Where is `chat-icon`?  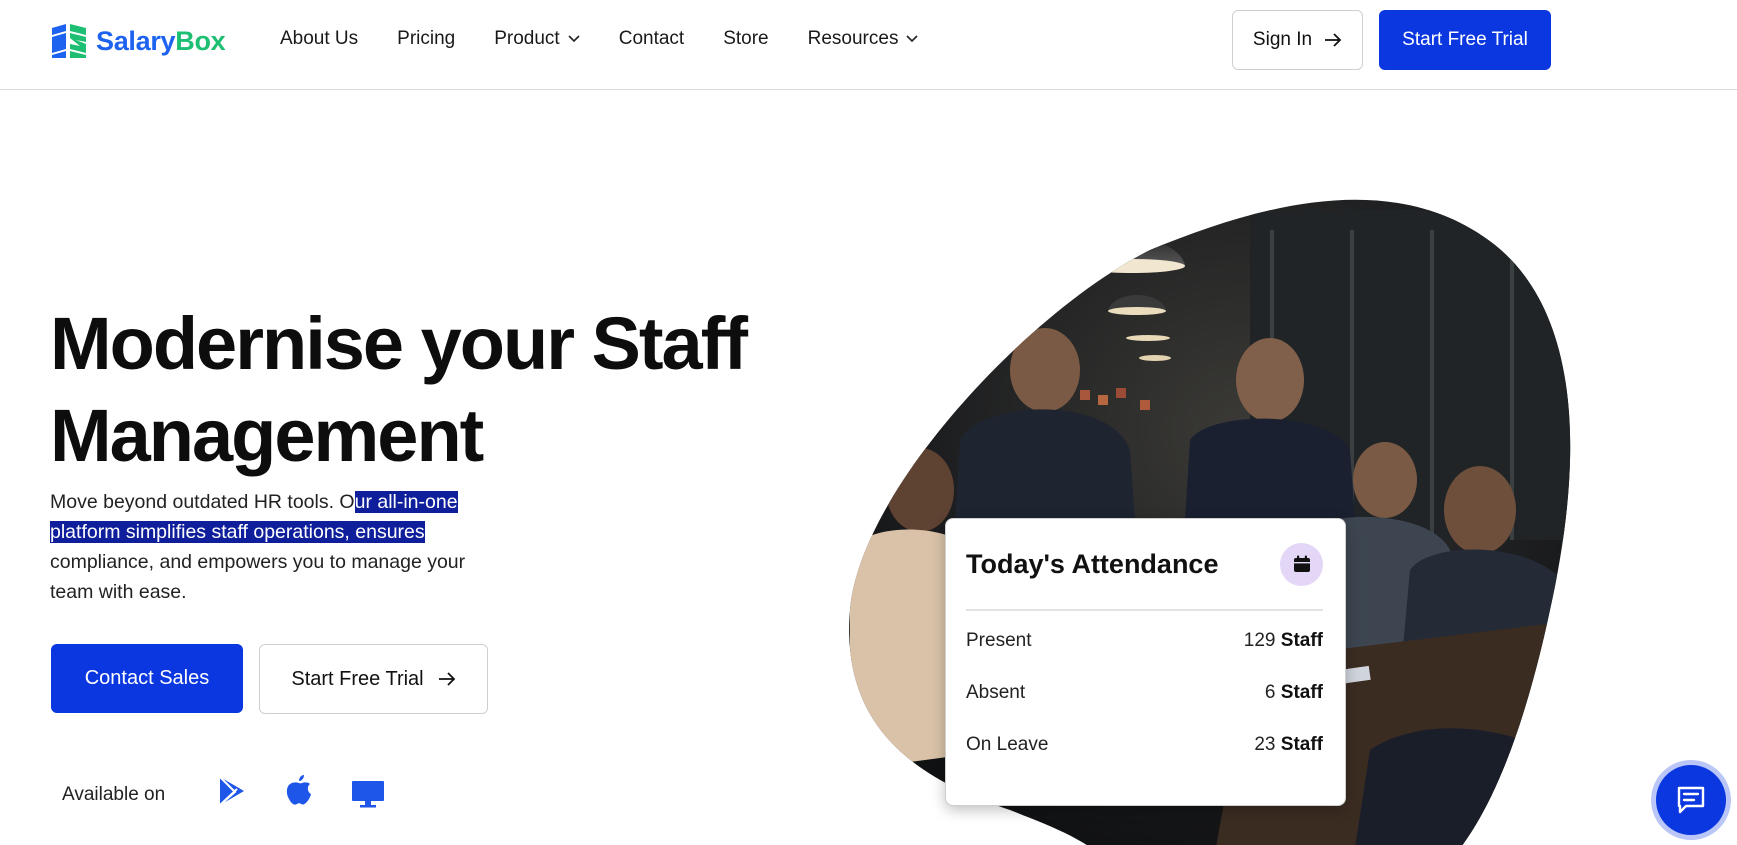
chat-icon is located at coordinates (1691, 800).